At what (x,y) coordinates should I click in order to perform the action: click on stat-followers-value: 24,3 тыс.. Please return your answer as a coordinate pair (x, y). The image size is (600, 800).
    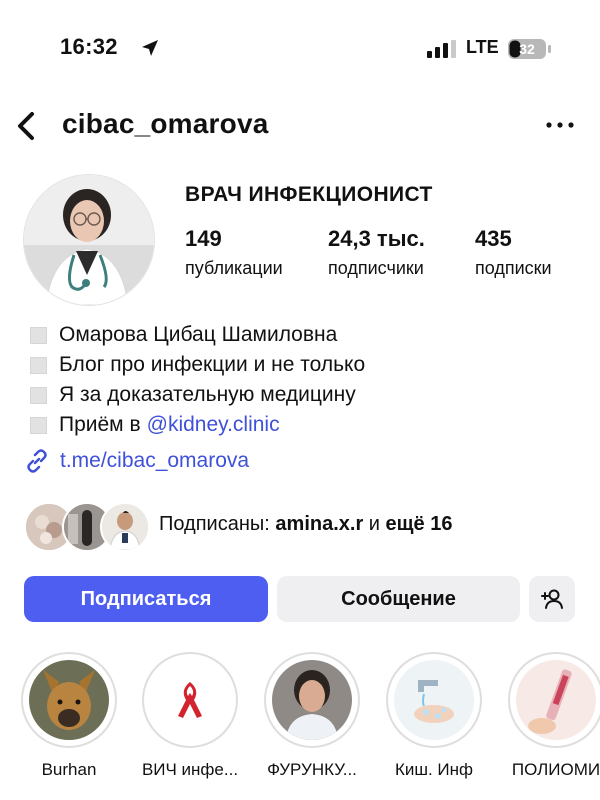
    Looking at the image, I should click on (376, 238).